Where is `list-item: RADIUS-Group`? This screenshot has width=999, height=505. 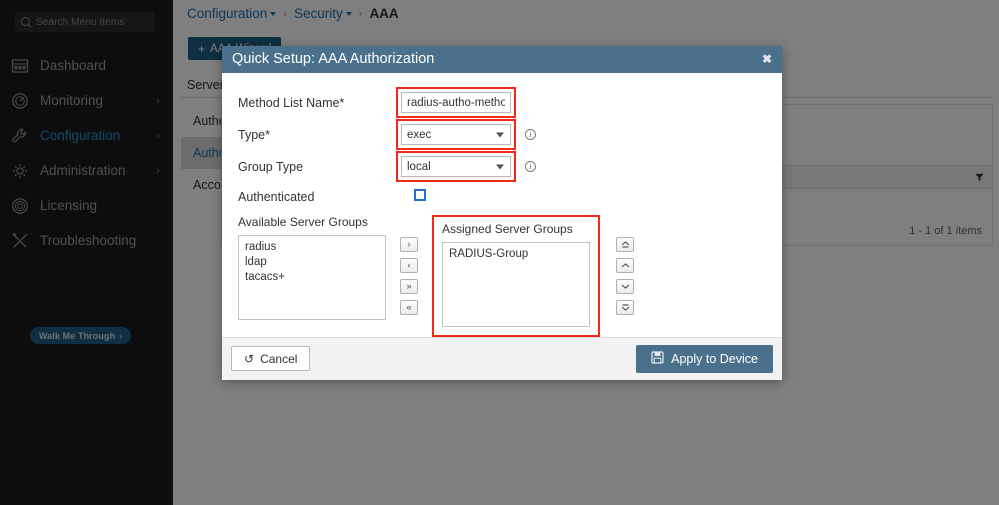
list-item: RADIUS-Group is located at coordinates (516, 254).